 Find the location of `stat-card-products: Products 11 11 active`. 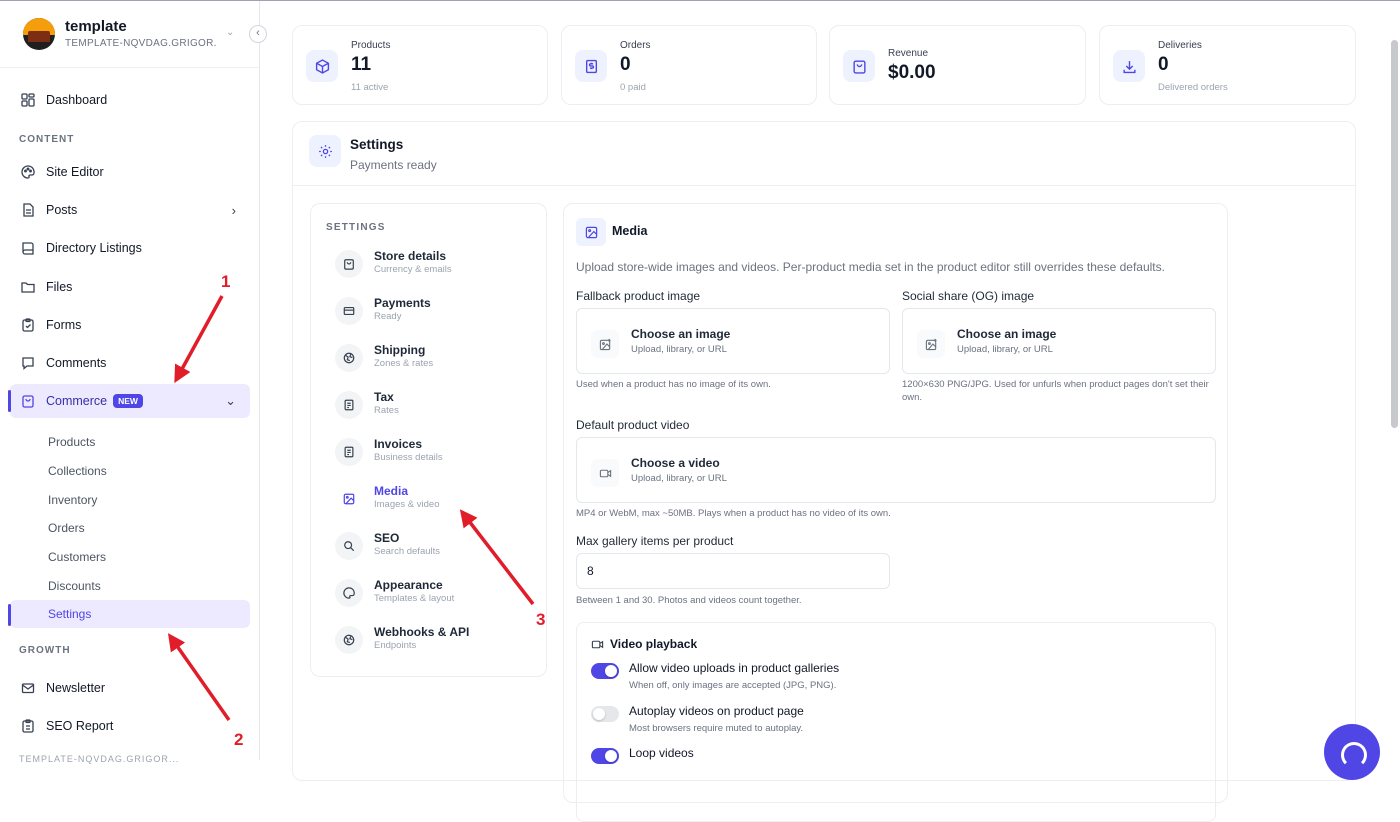

stat-card-products: Products 11 11 active is located at coordinates (420, 65).